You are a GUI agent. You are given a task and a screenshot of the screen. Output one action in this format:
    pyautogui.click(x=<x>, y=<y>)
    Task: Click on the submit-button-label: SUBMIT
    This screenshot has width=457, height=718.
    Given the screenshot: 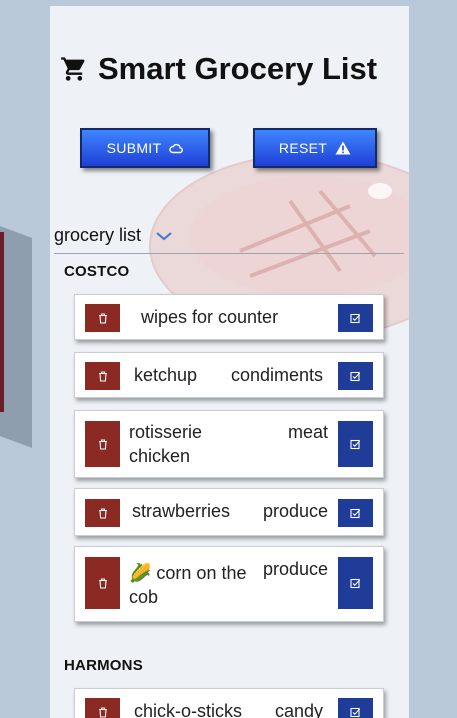 What is the action you would take?
    pyautogui.click(x=134, y=148)
    